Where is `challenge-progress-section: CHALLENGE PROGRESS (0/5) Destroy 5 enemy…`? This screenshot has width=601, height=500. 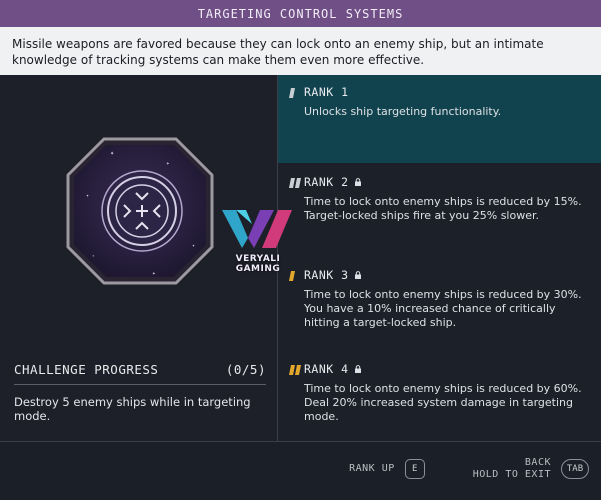
challenge-progress-section: CHALLENGE PROGRESS (0/5) Destroy 5 enemy… is located at coordinates (140, 392).